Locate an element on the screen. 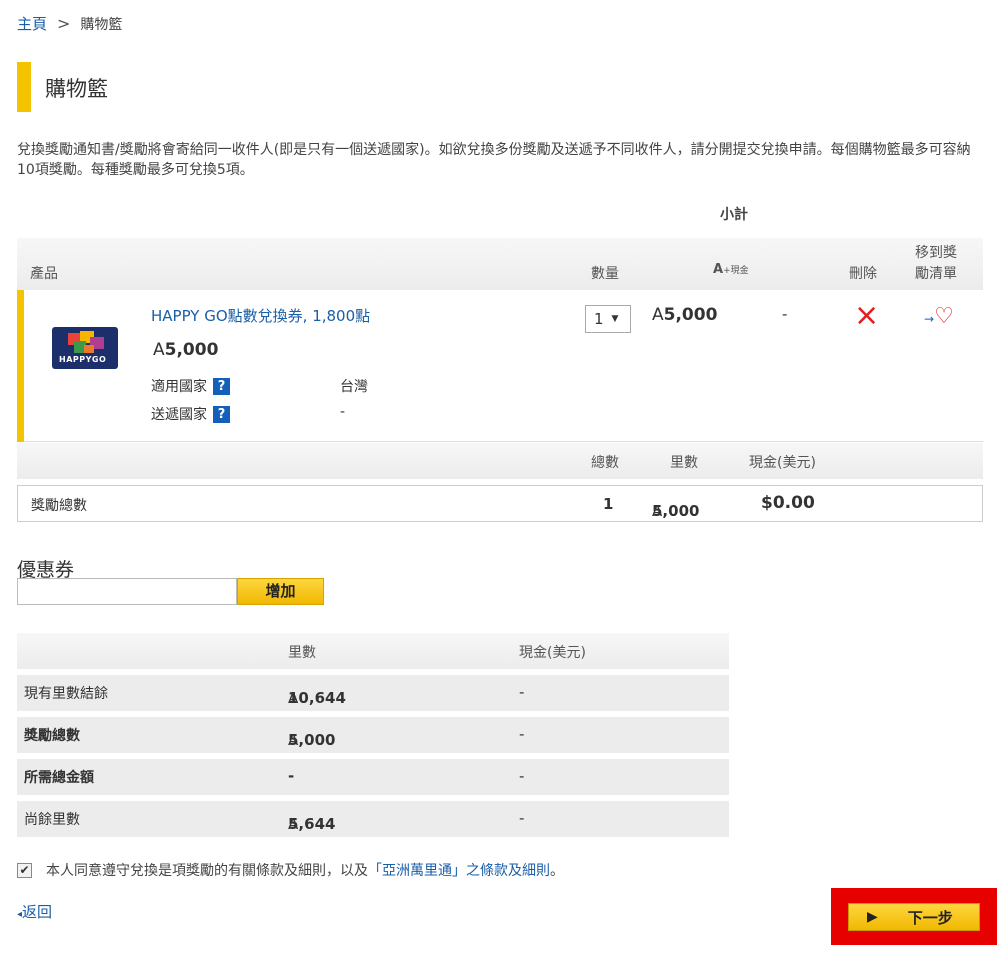 Image resolution: width=1000 pixels, height=958 pixels. summary-header: 里數 現金(美元) is located at coordinates (373, 651).